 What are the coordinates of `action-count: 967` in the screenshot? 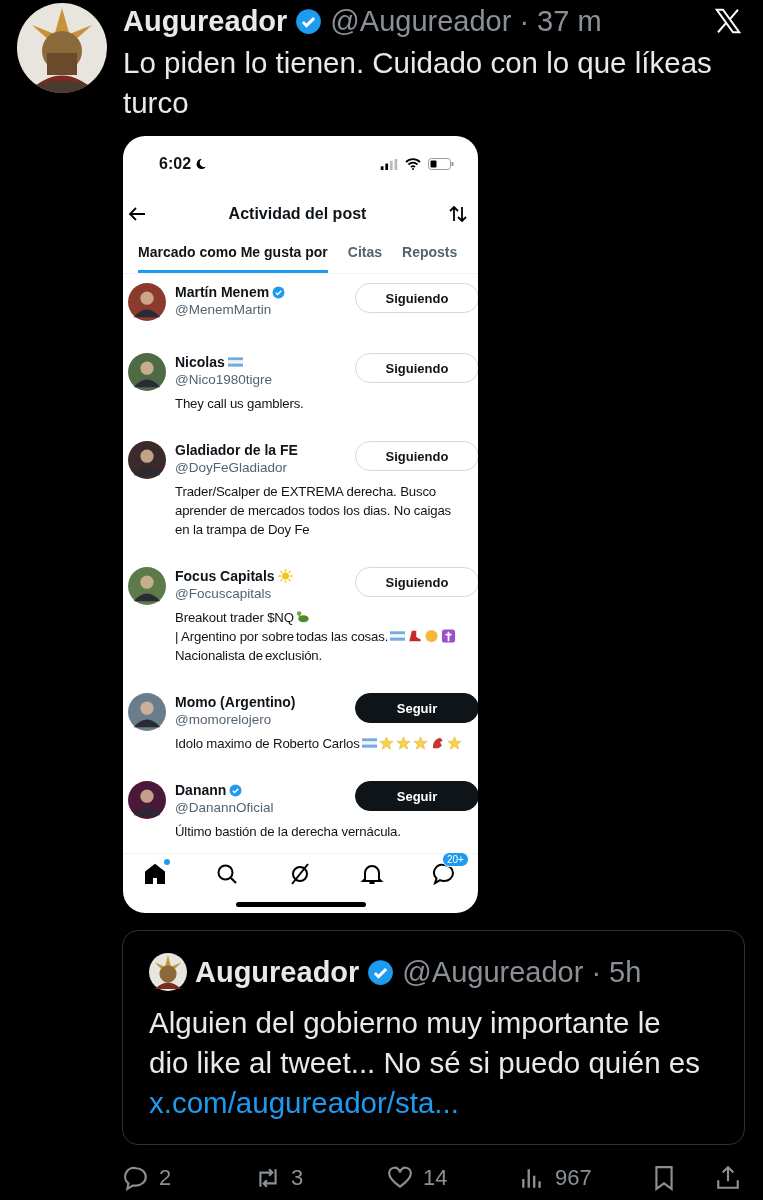 It's located at (573, 1178).